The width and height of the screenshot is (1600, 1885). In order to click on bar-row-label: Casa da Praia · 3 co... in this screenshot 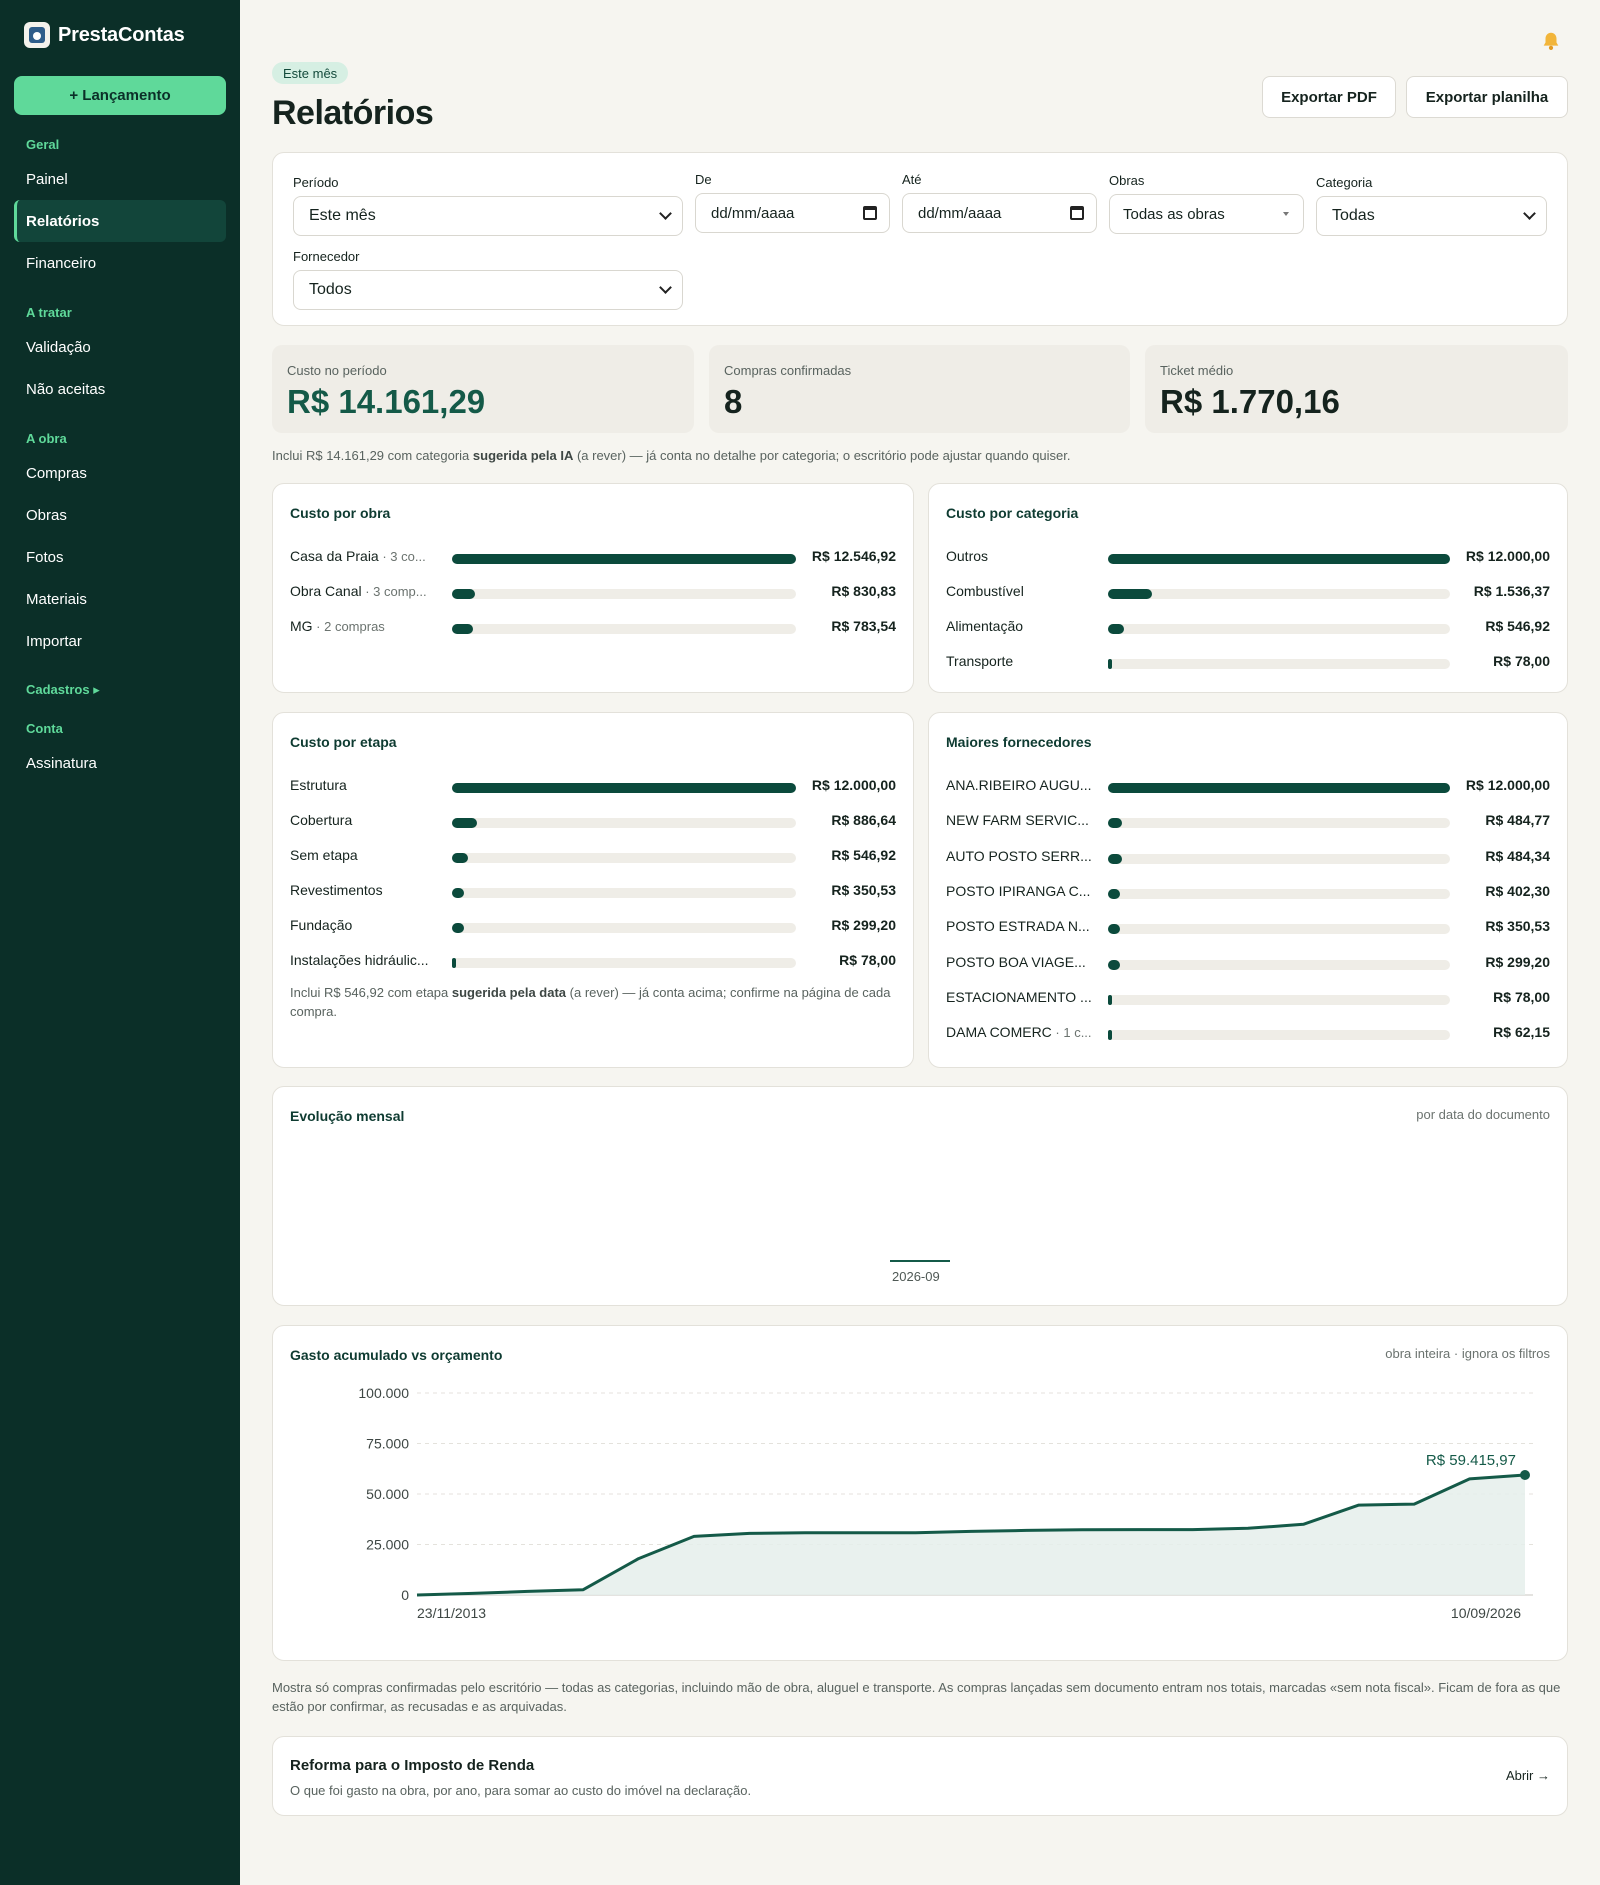, I will do `click(358, 556)`.